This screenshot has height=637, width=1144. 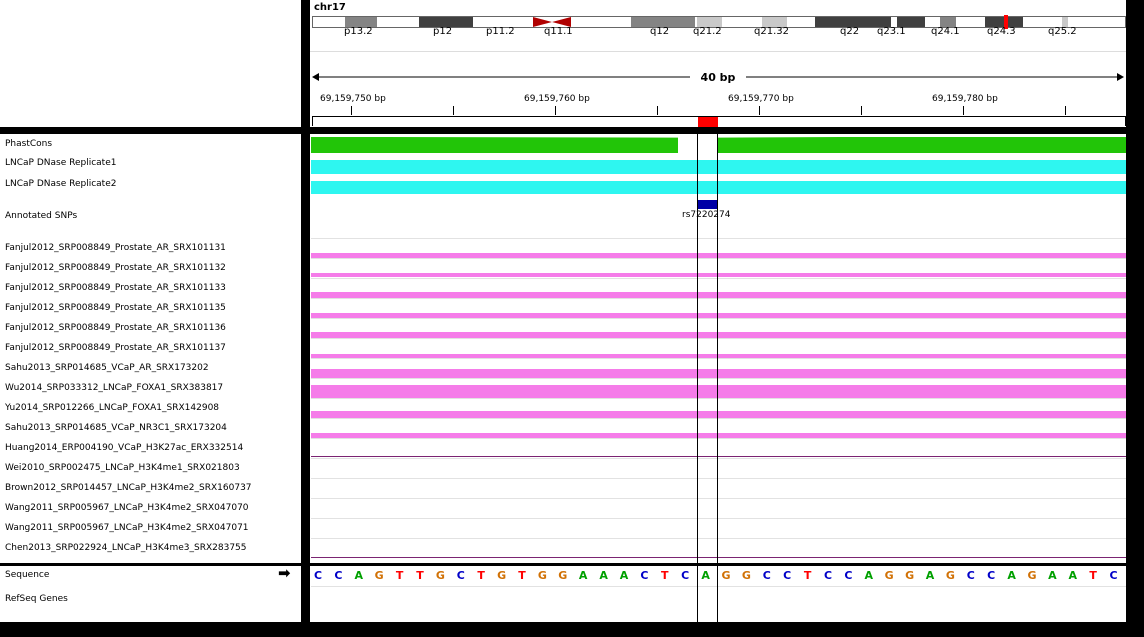 I want to click on track-name-dnase-rep1: LNCaP DNase Replicate1, so click(x=60, y=163).